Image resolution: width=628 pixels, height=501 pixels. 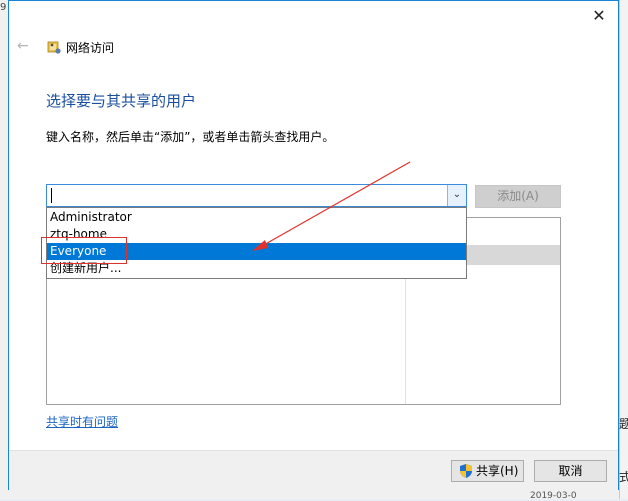 What do you see at coordinates (623, 424) in the screenshot?
I see `background-right-char-1: 题` at bounding box center [623, 424].